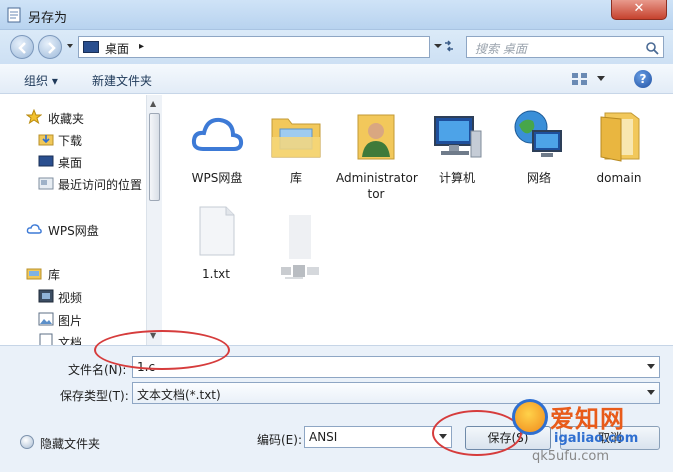 This screenshot has width=673, height=472. What do you see at coordinates (296, 138) in the screenshot?
I see `library-folder-icon` at bounding box center [296, 138].